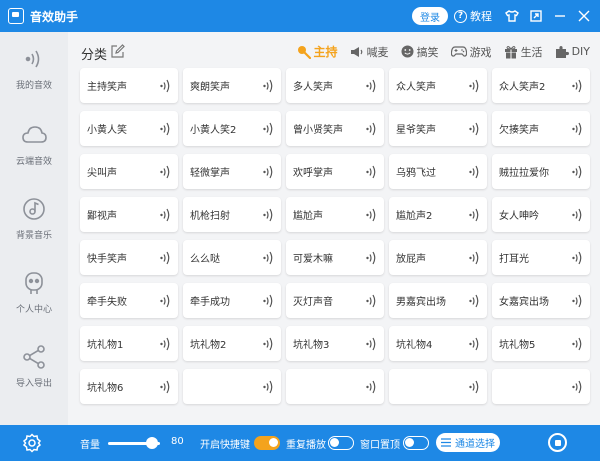 This screenshot has height=461, width=600. What do you see at coordinates (541, 343) in the screenshot?
I see `sound-card: 坑礼物5` at bounding box center [541, 343].